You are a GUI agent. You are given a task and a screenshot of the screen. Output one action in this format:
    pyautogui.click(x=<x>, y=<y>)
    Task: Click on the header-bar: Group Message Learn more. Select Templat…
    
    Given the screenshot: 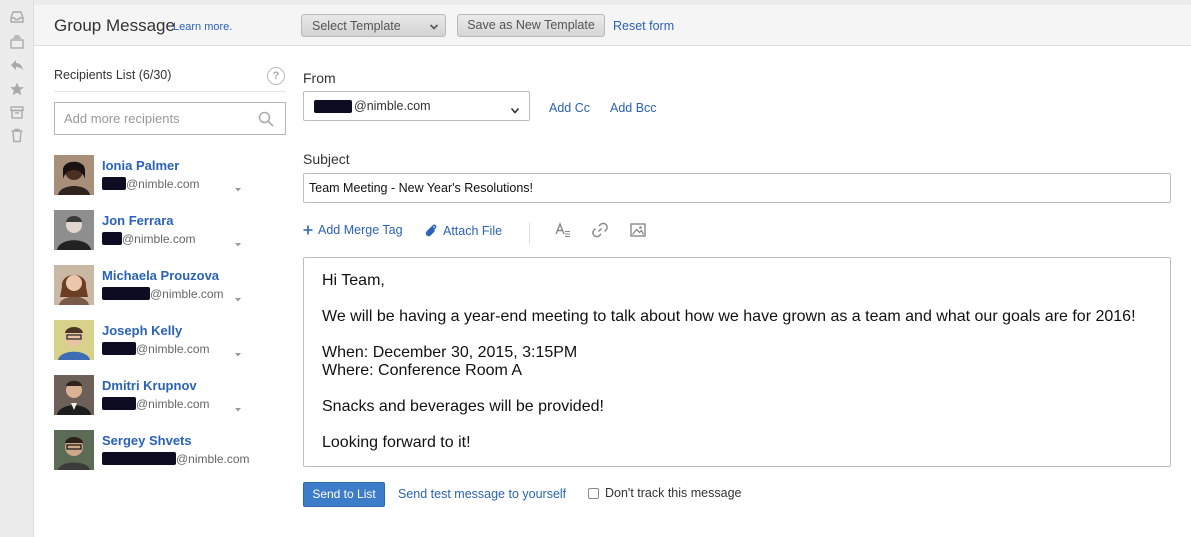 What is the action you would take?
    pyautogui.click(x=612, y=25)
    